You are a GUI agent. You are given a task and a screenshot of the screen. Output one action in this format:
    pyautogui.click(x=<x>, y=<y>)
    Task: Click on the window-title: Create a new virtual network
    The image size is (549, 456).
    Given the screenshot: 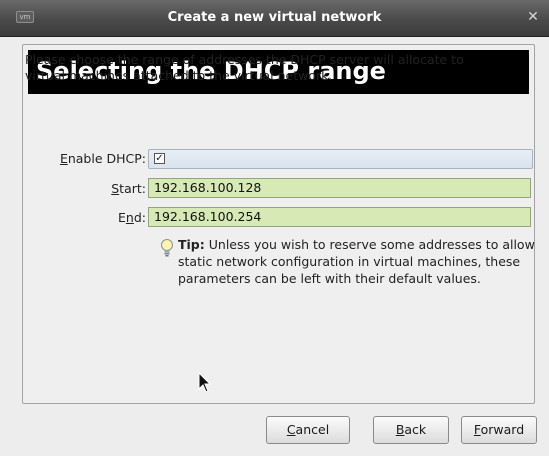 What is the action you would take?
    pyautogui.click(x=274, y=17)
    